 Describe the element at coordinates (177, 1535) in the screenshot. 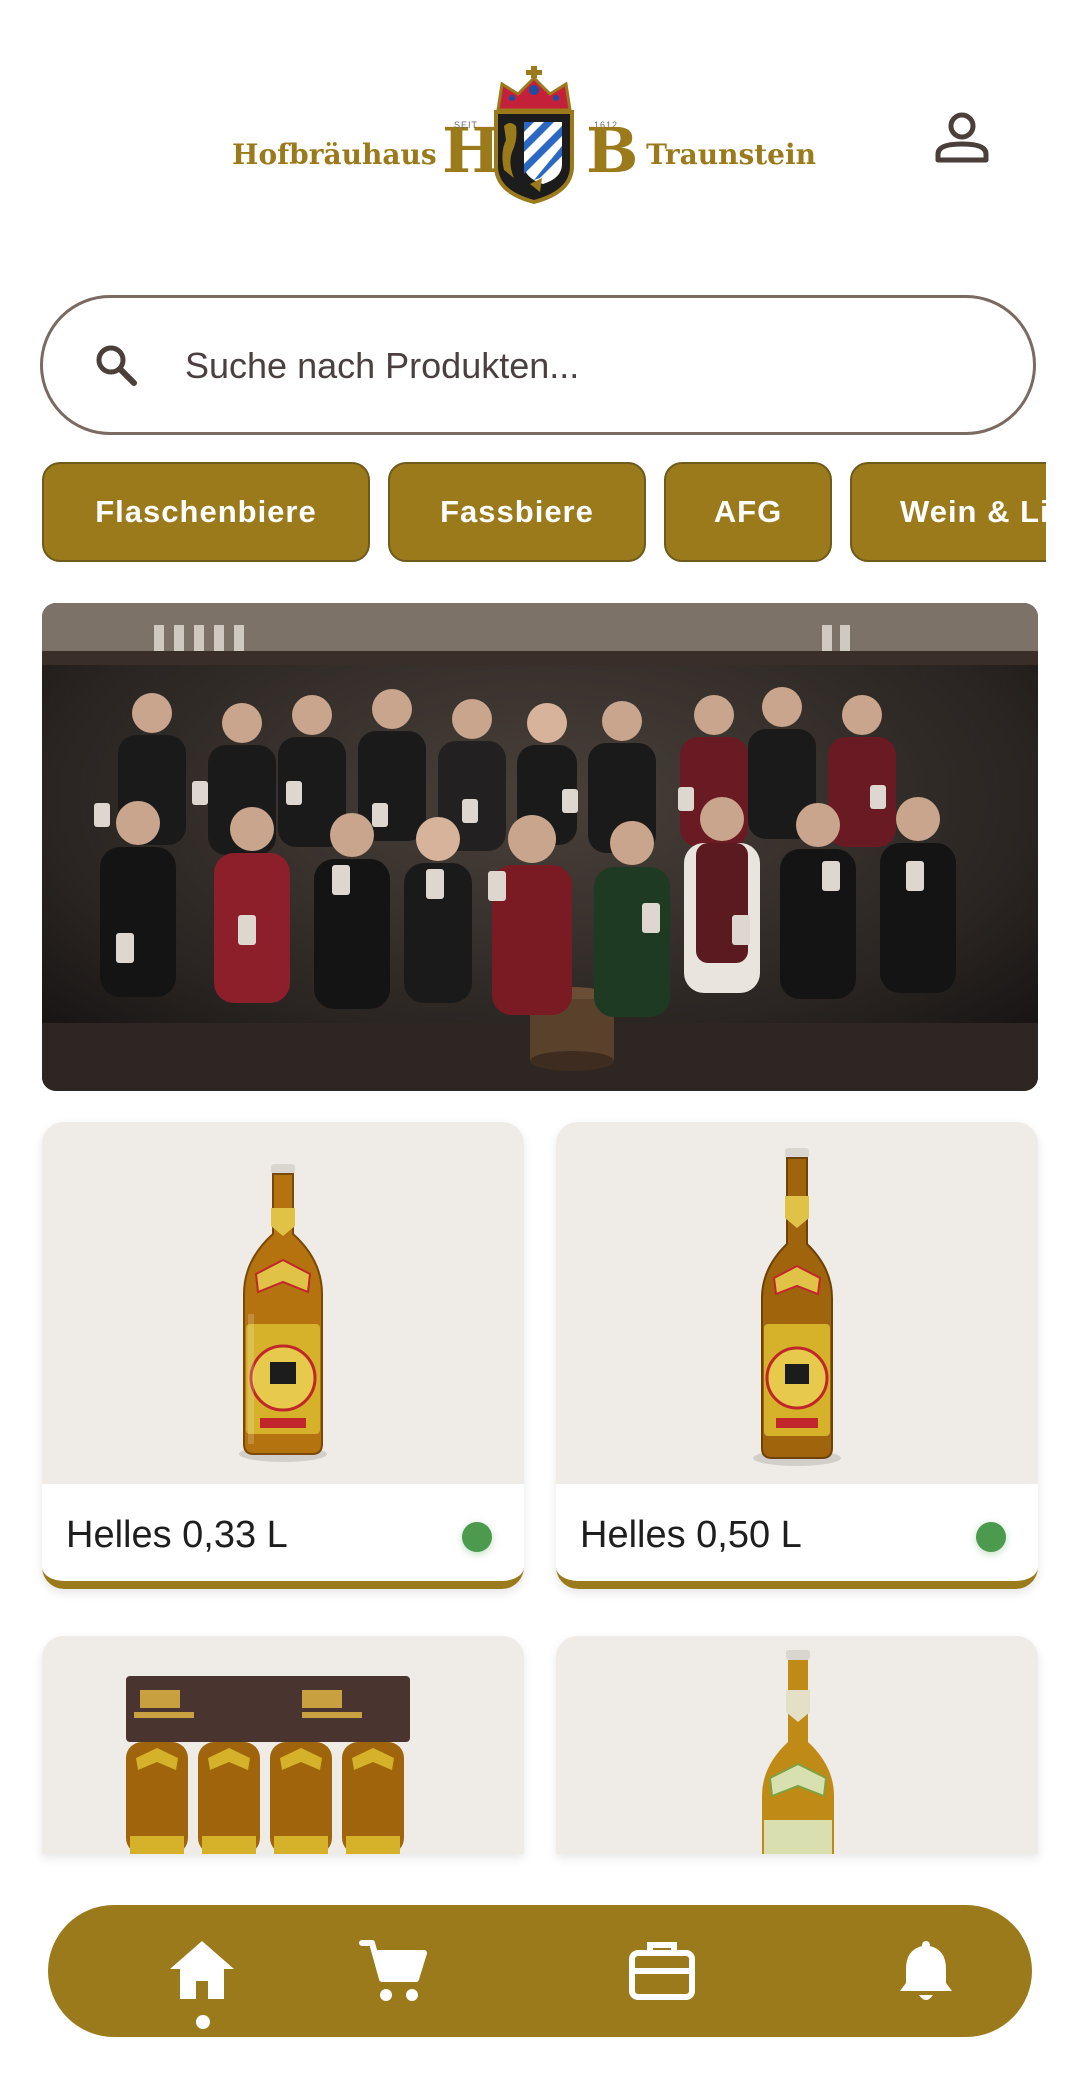

I see `product-name: Helles 0,33 L` at that location.